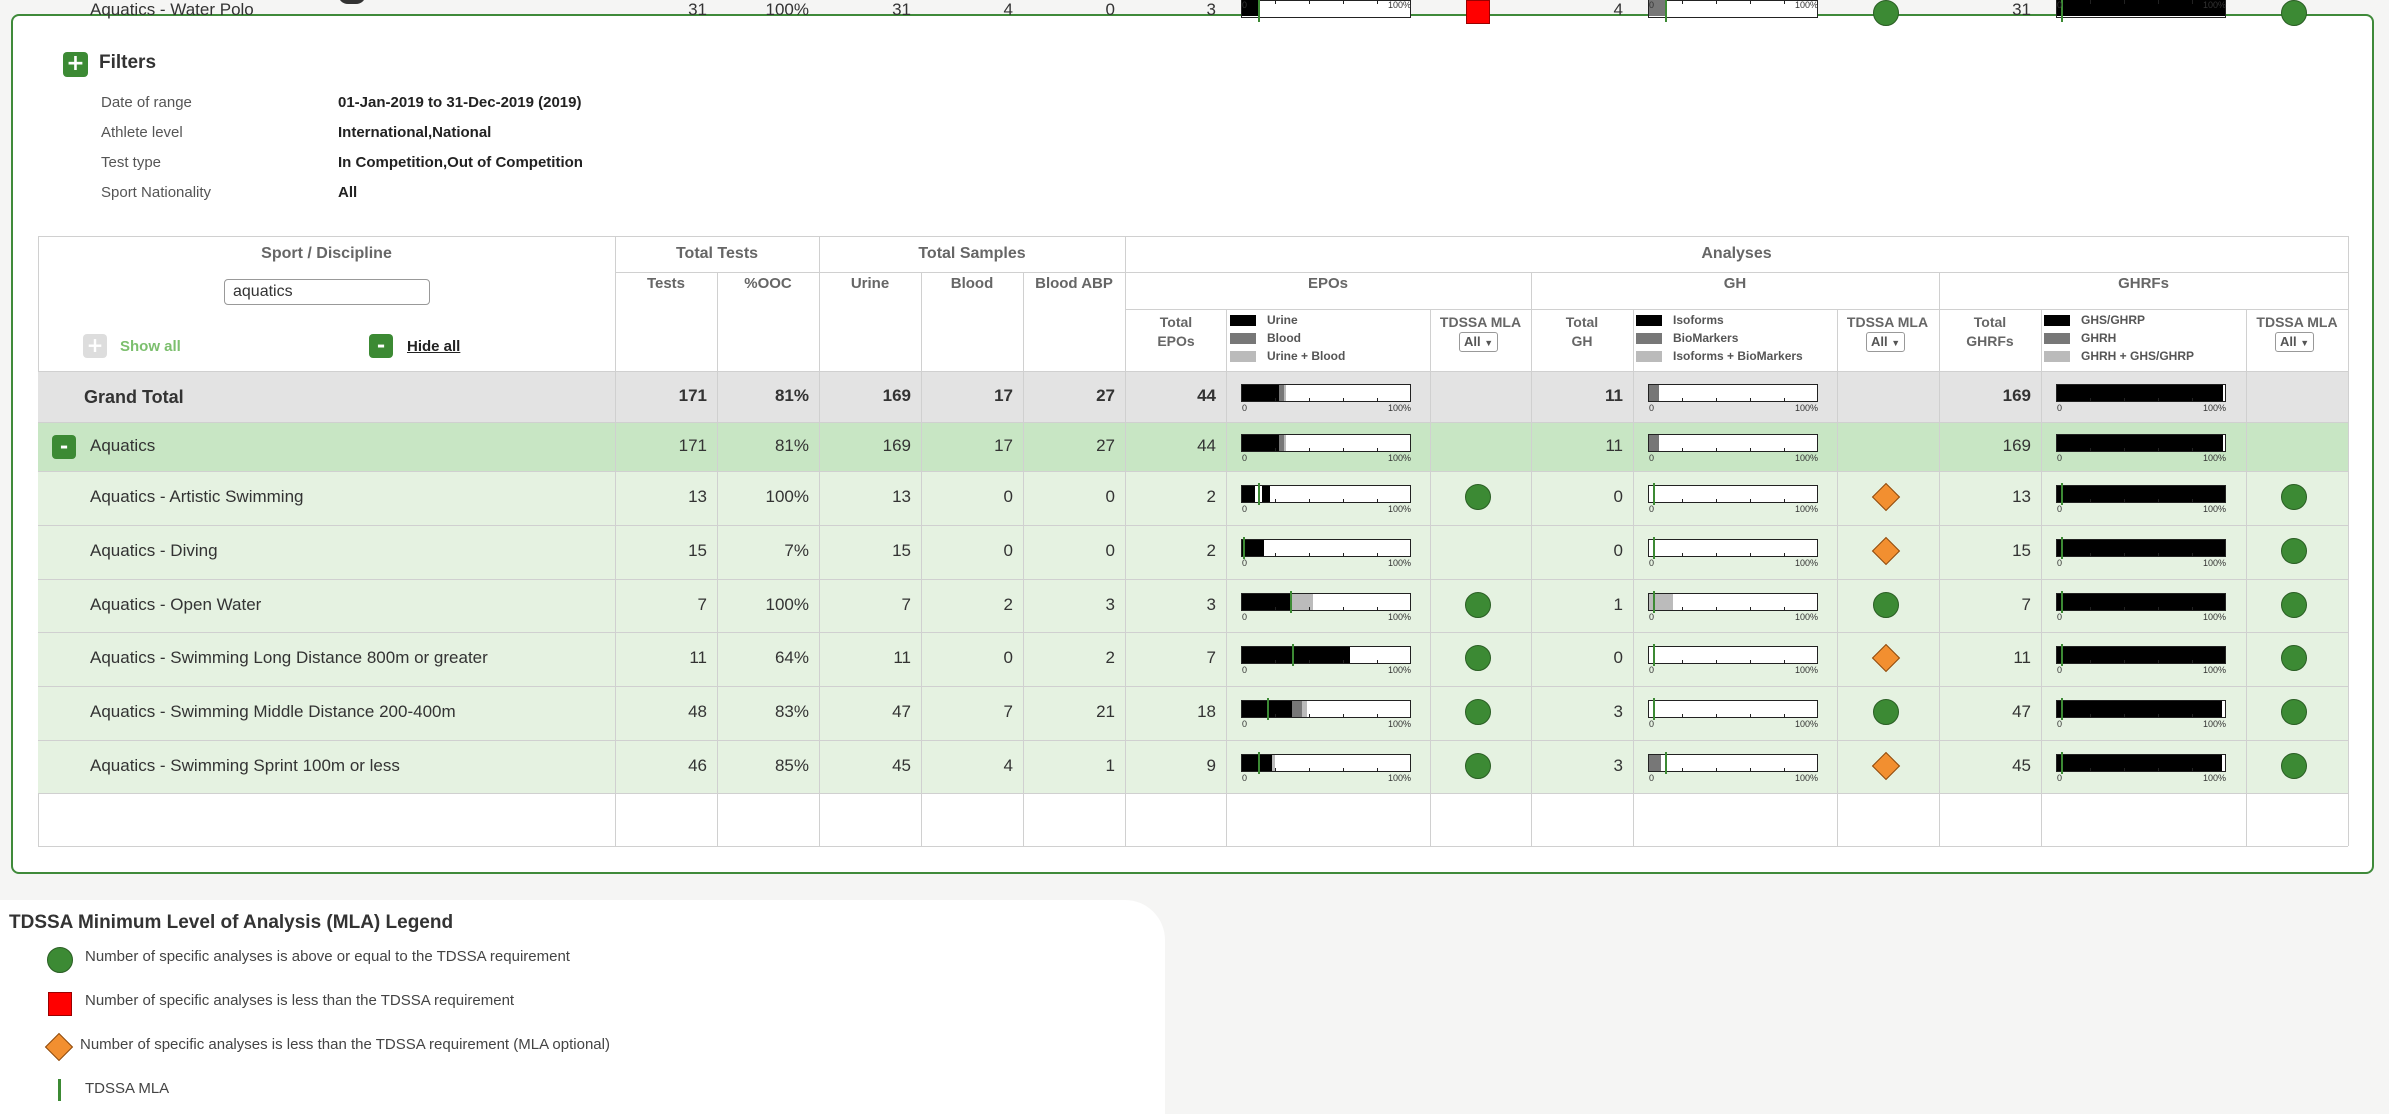  I want to click on header-total-gh: Total GH, so click(1582, 332).